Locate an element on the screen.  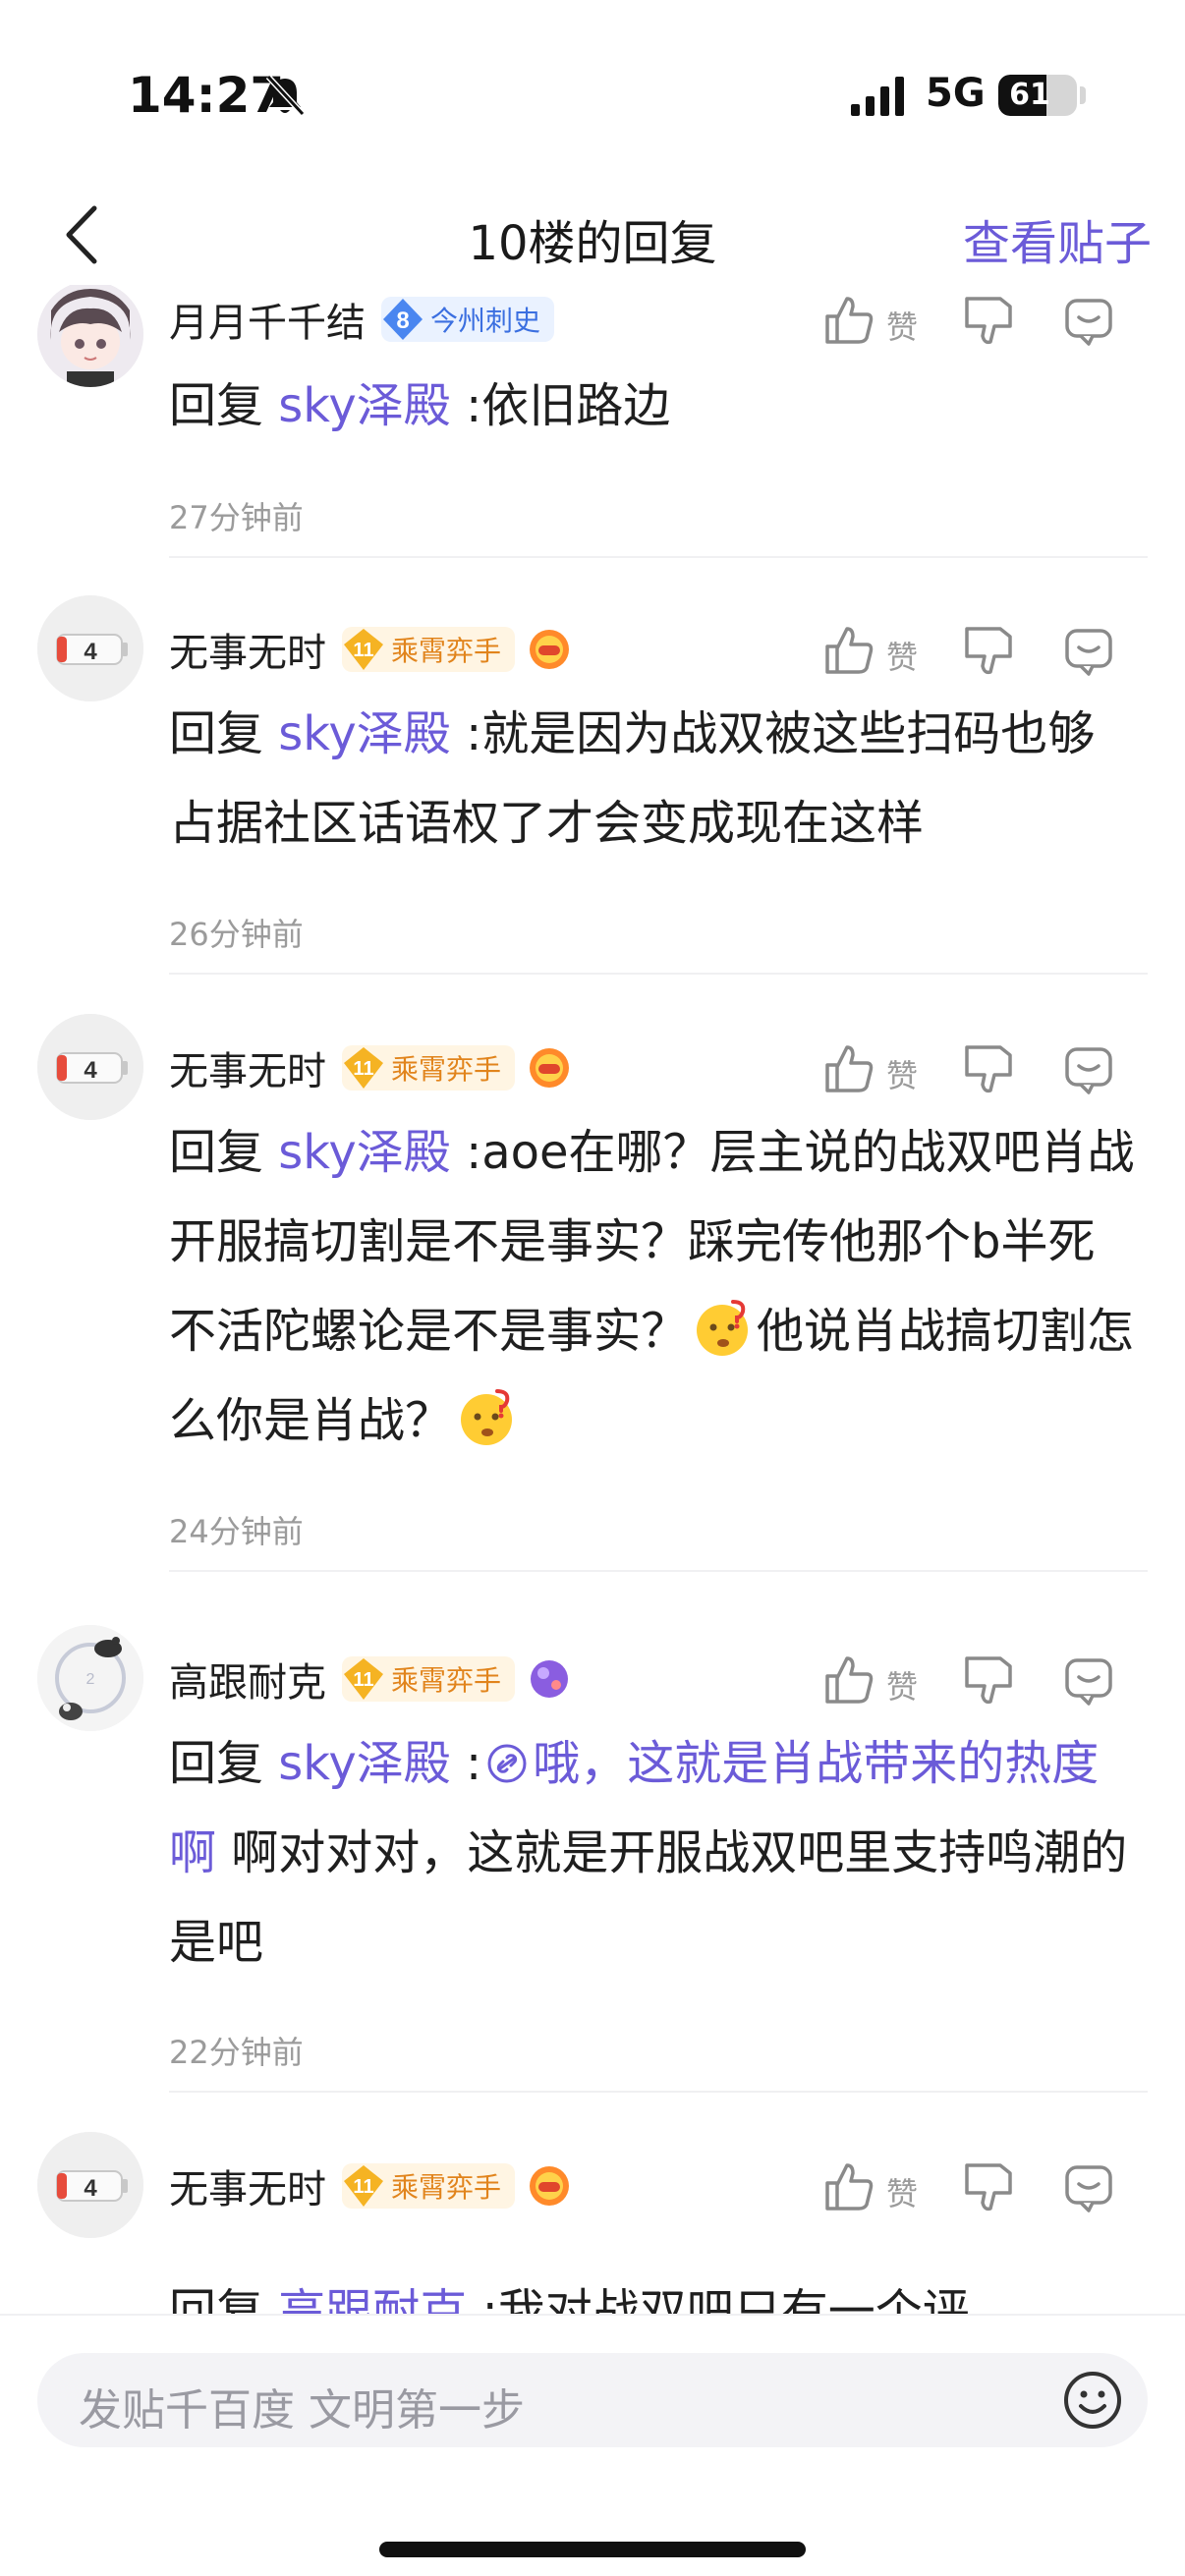
username: 高跟耐克 is located at coordinates (248, 1679).